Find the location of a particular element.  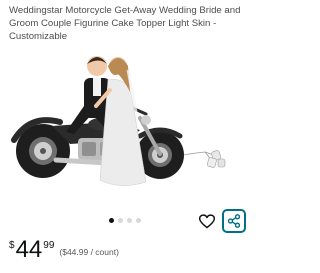

share-button is located at coordinates (234, 221).